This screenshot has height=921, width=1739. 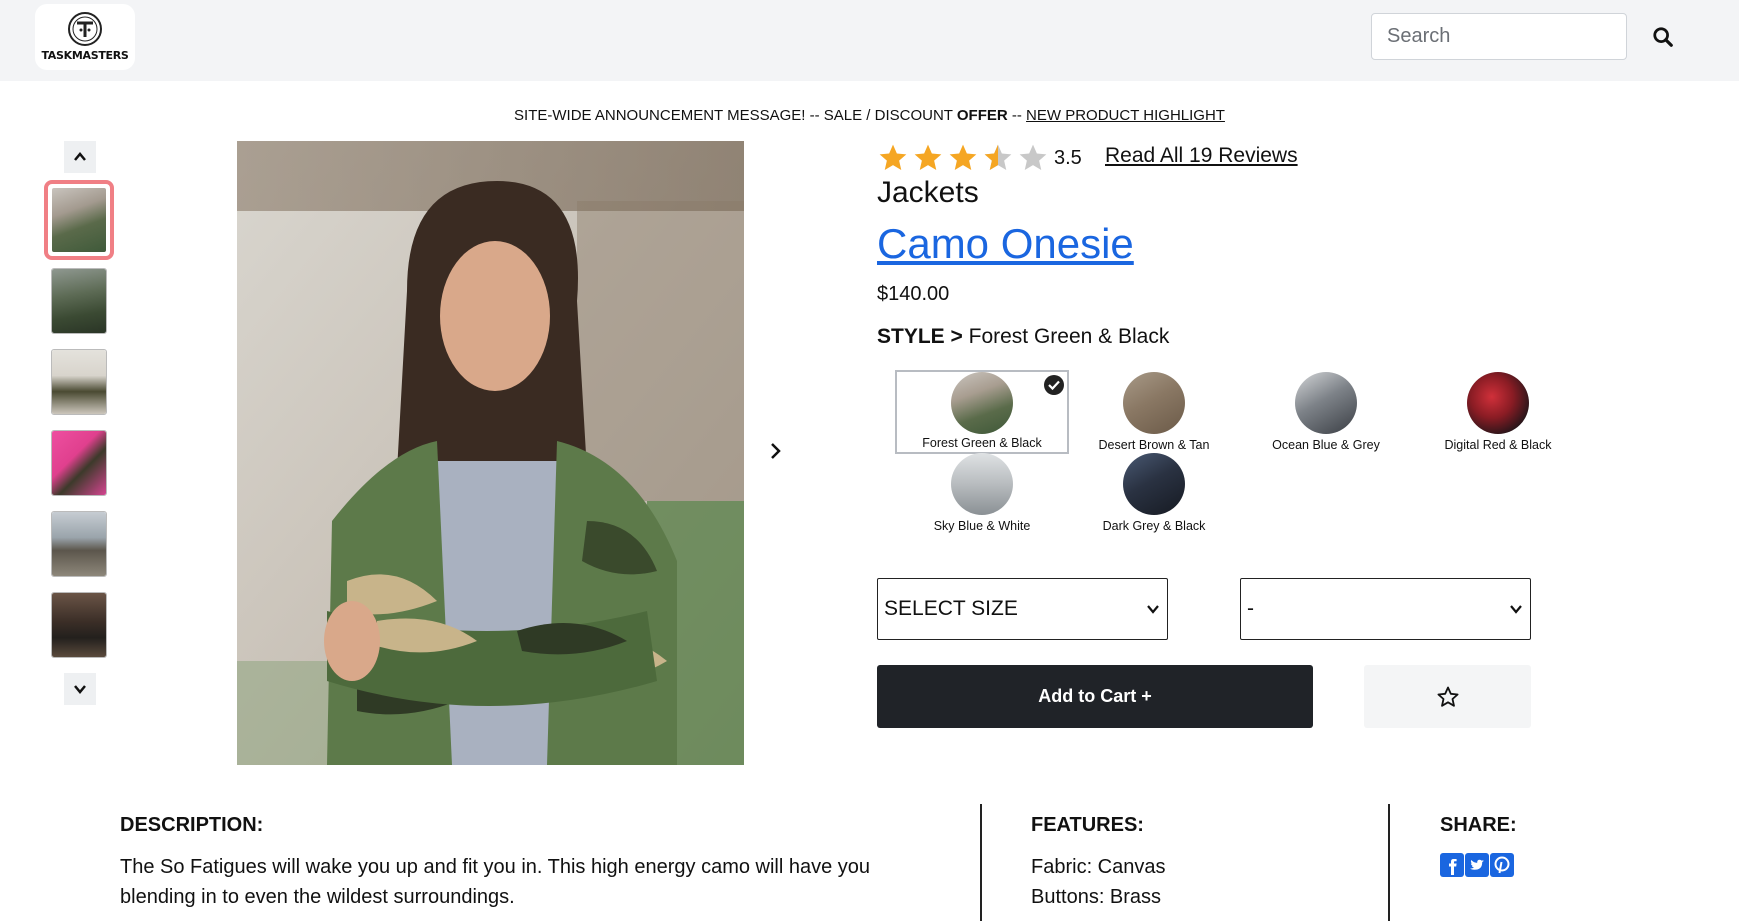 I want to click on features-heading: FEATURES:, so click(x=1087, y=825).